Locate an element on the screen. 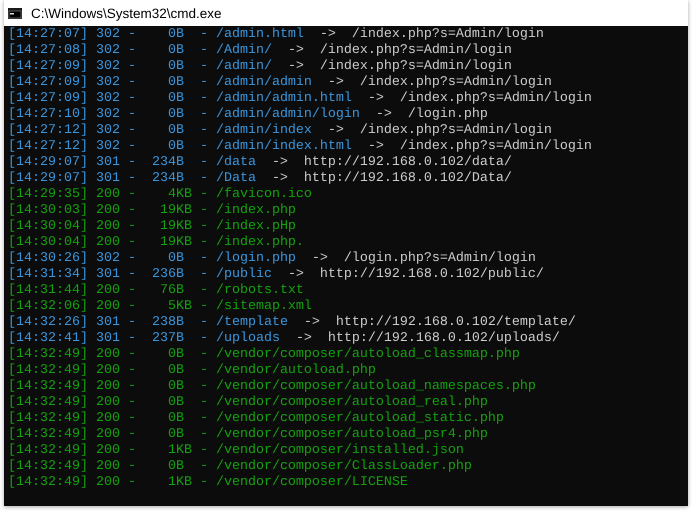  log-entry: [14:27:09] 302 - 0B - /admin/admin.html is located at coordinates (180, 99).